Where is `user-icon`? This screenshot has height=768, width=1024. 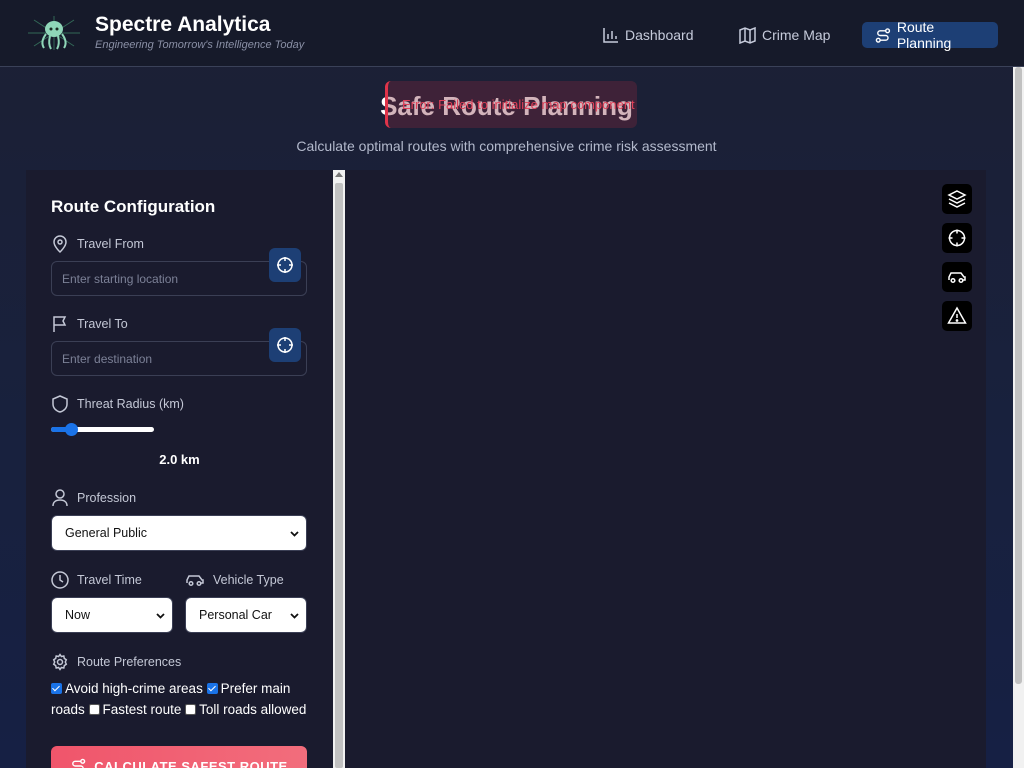 user-icon is located at coordinates (60, 498).